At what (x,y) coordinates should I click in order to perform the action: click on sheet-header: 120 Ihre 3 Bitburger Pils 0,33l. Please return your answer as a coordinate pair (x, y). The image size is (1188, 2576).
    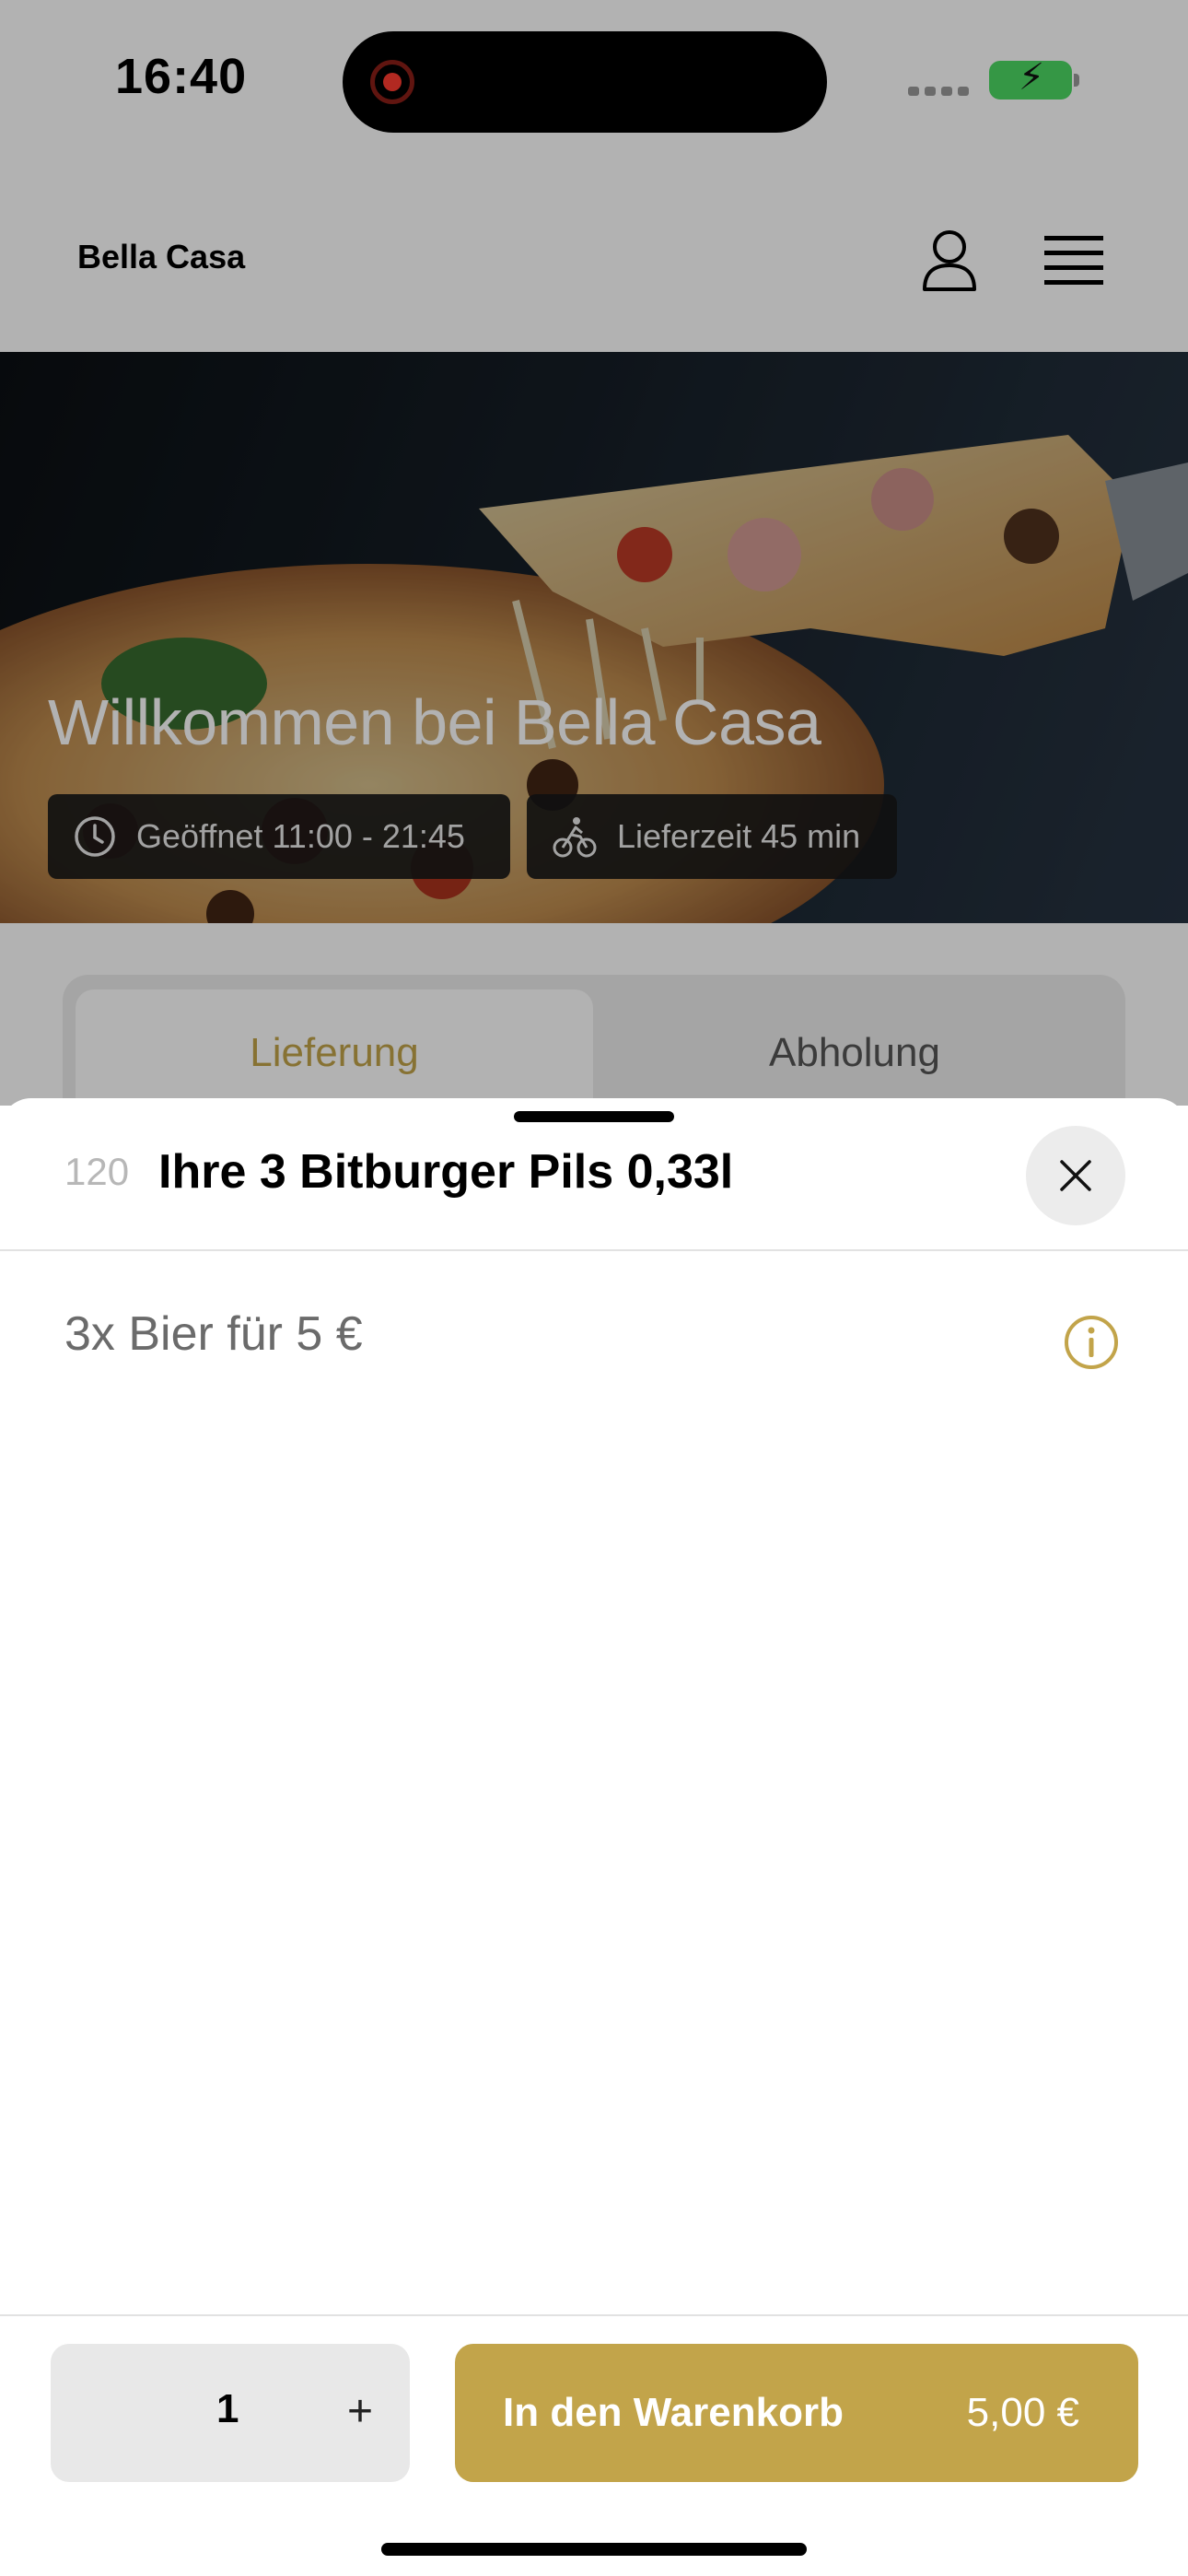
    Looking at the image, I should click on (594, 1174).